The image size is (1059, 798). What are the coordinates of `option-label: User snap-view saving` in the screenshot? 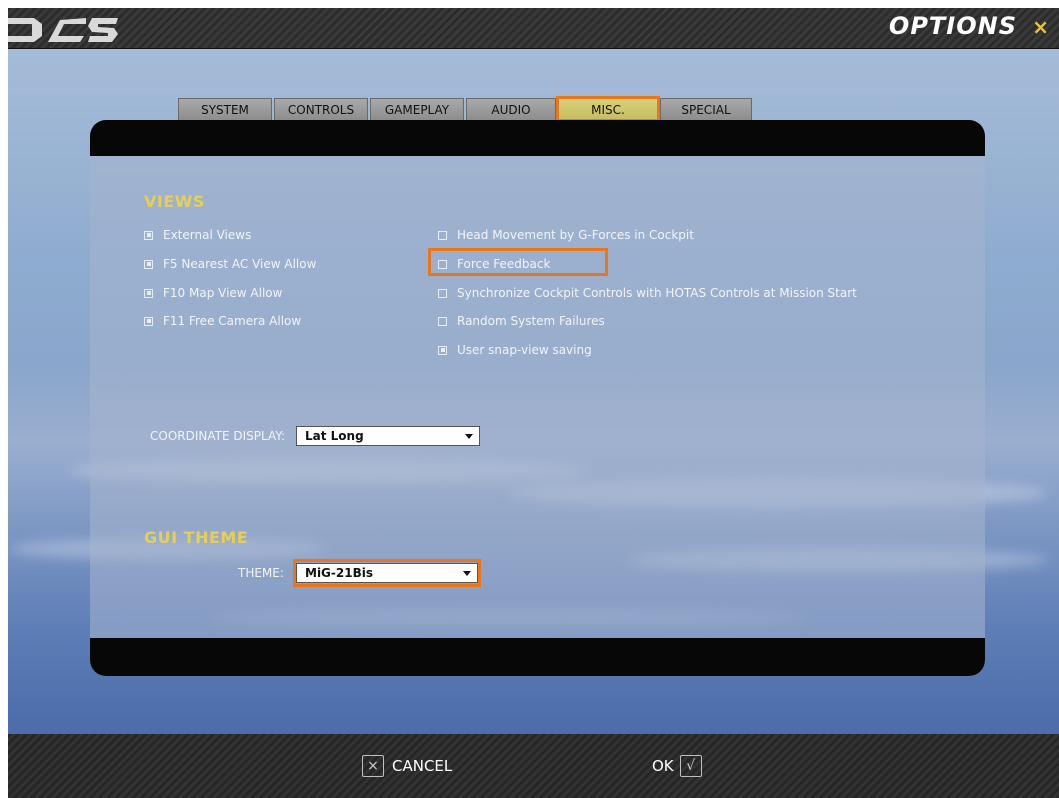 It's located at (524, 350).